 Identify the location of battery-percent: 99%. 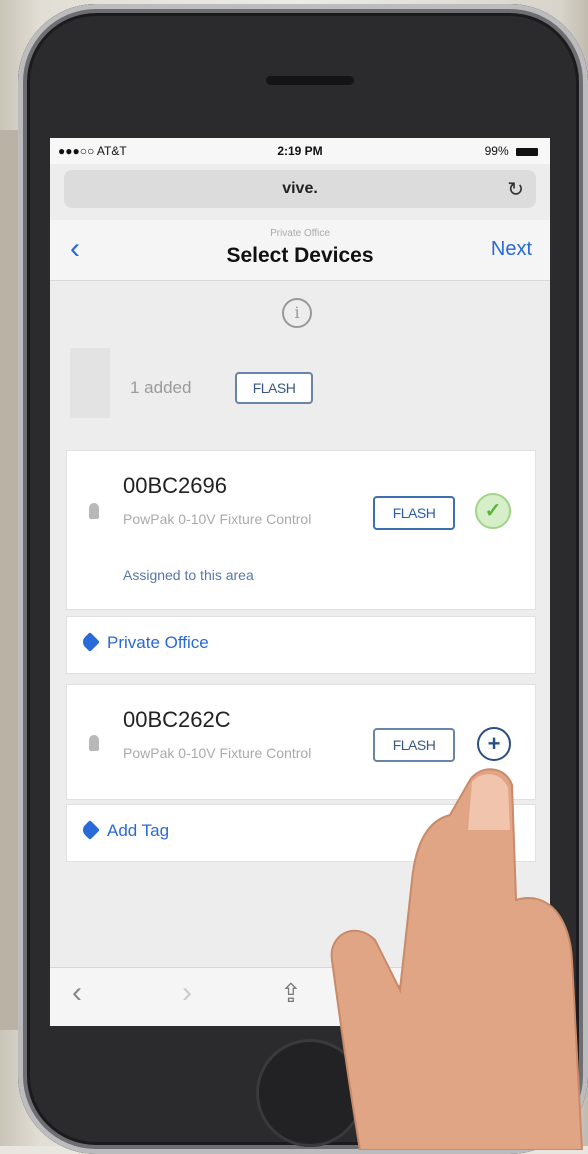
(496, 151).